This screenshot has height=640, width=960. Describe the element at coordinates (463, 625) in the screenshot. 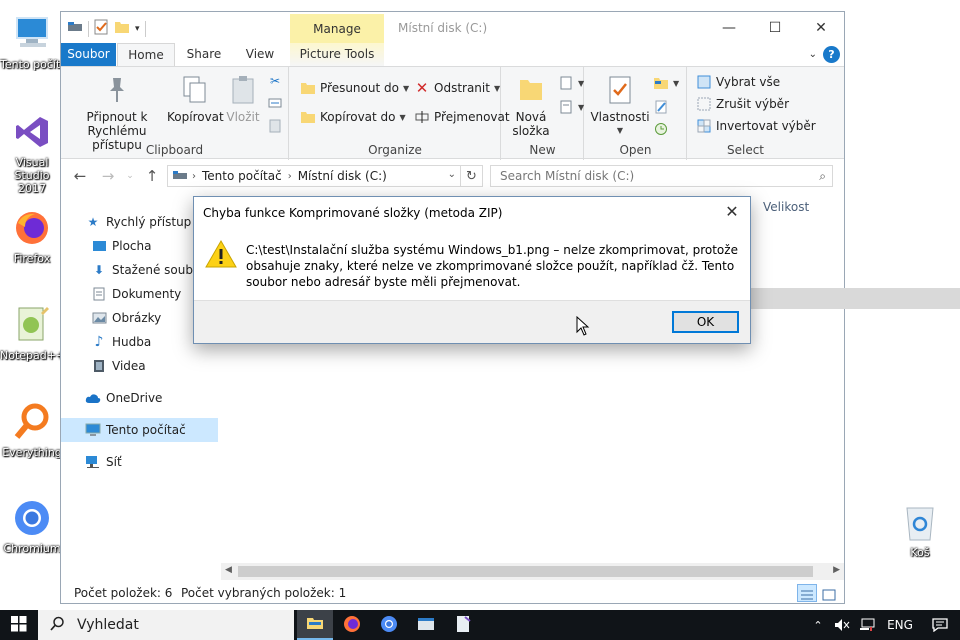

I see `taskbar-notepad` at that location.